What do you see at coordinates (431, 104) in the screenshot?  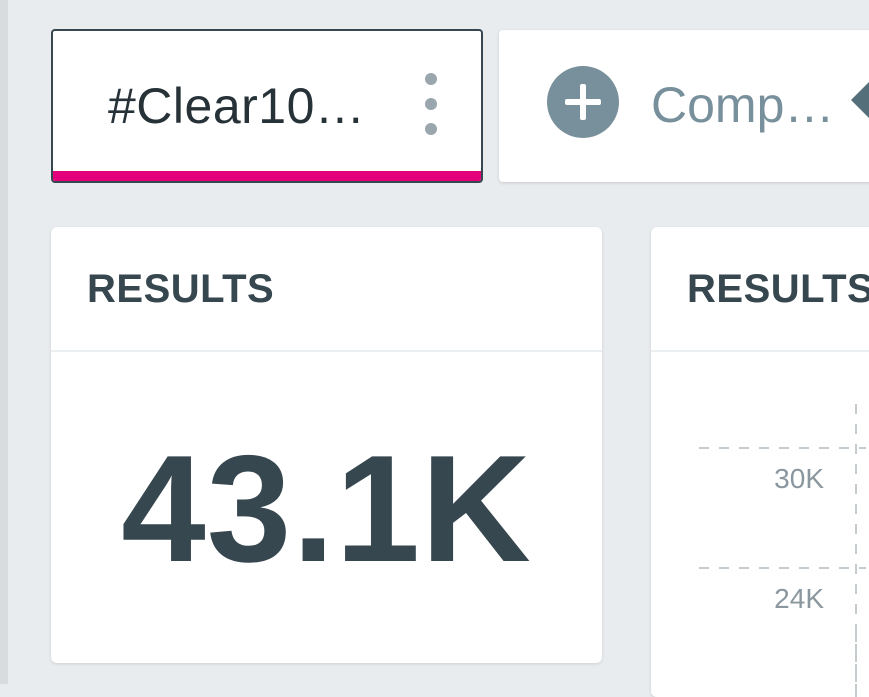 I see `more-vert-icon` at bounding box center [431, 104].